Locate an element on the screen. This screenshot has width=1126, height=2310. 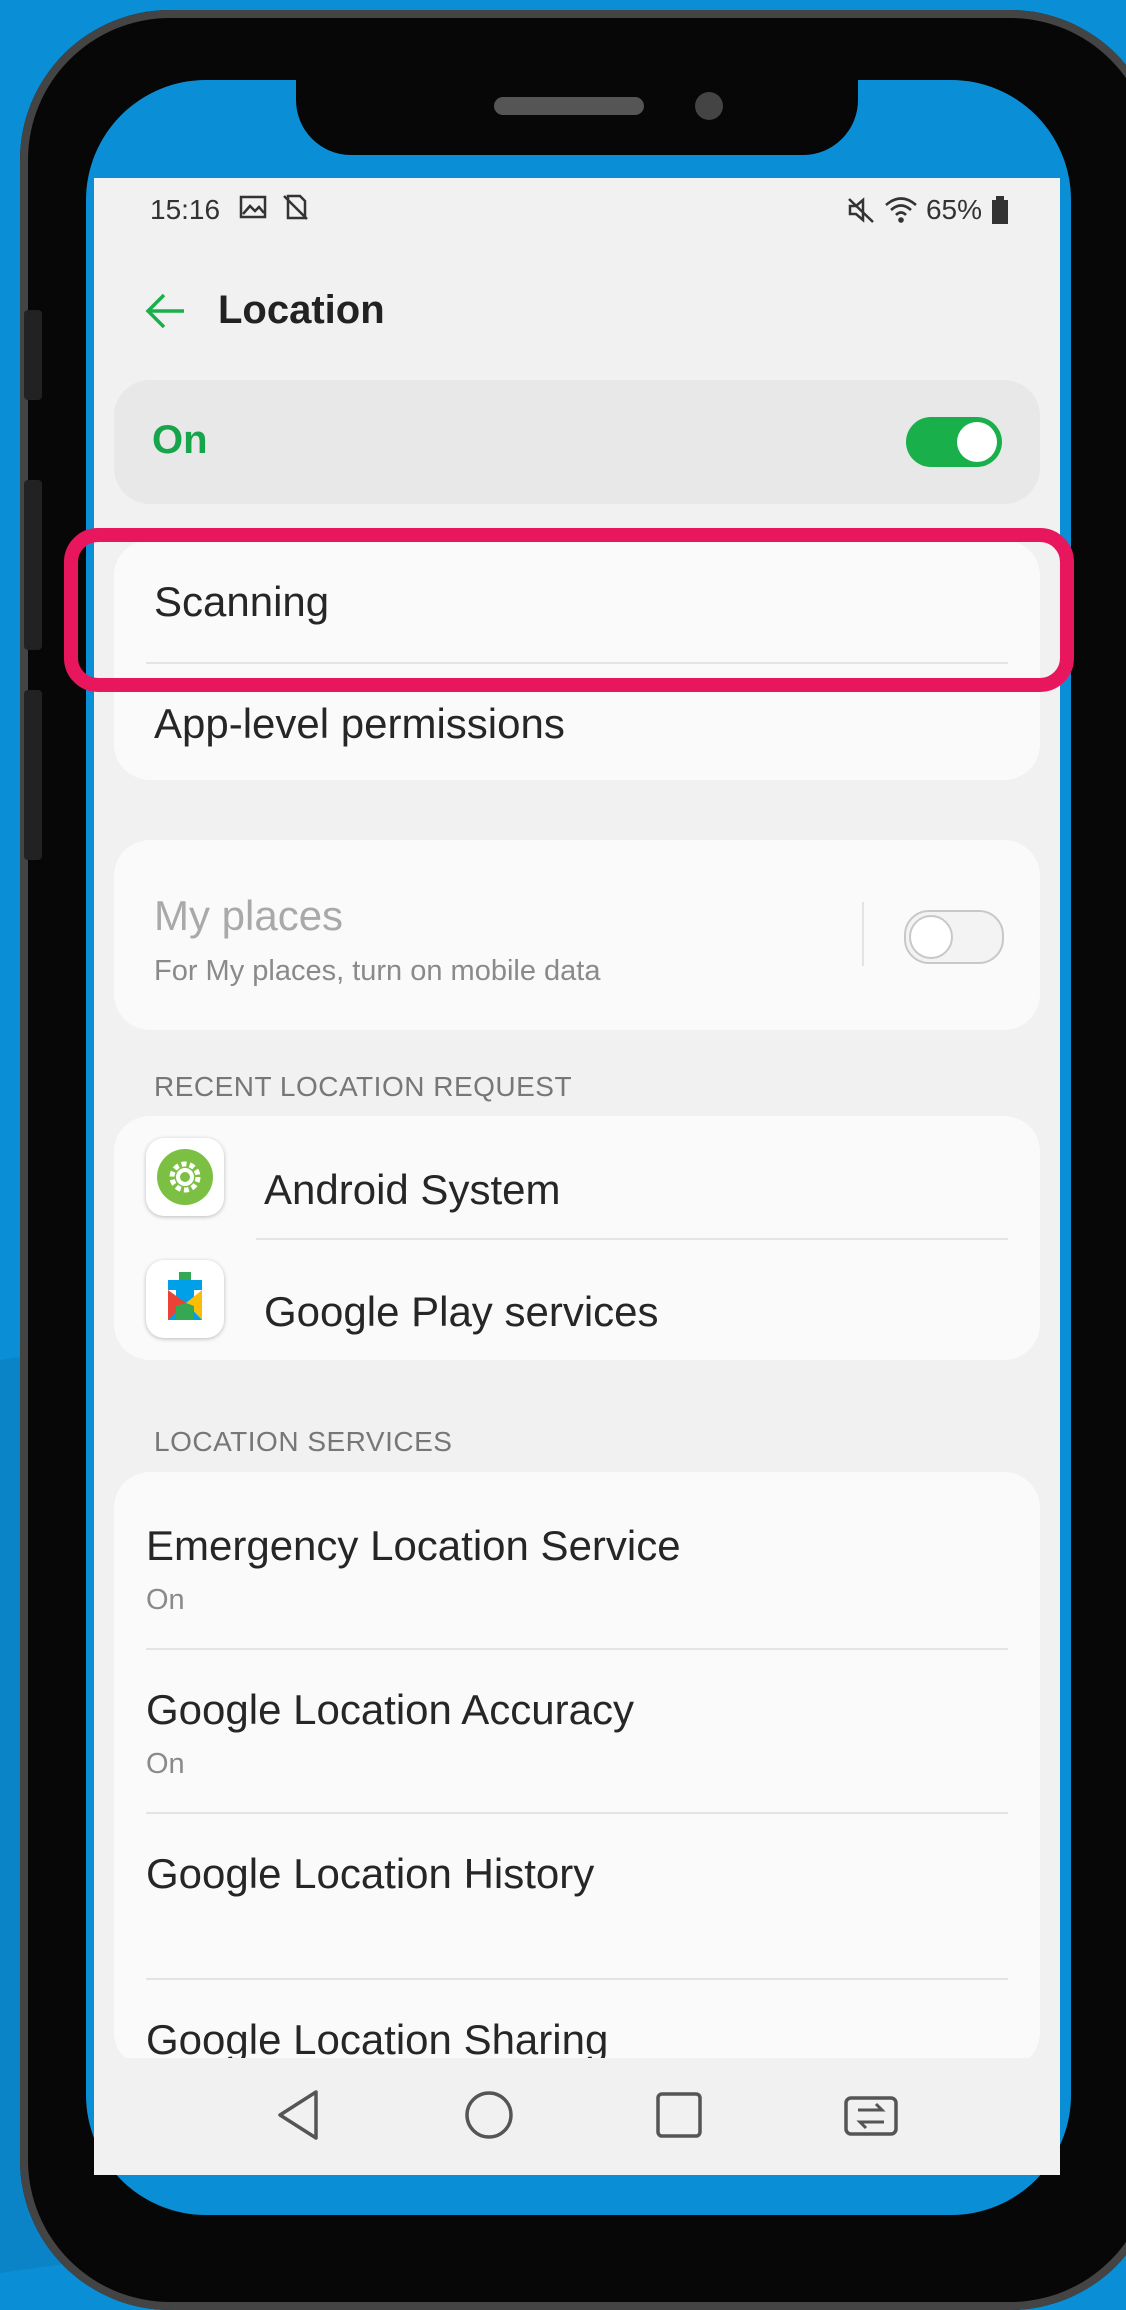
location-service-item: Google Location History is located at coordinates (577, 1896).